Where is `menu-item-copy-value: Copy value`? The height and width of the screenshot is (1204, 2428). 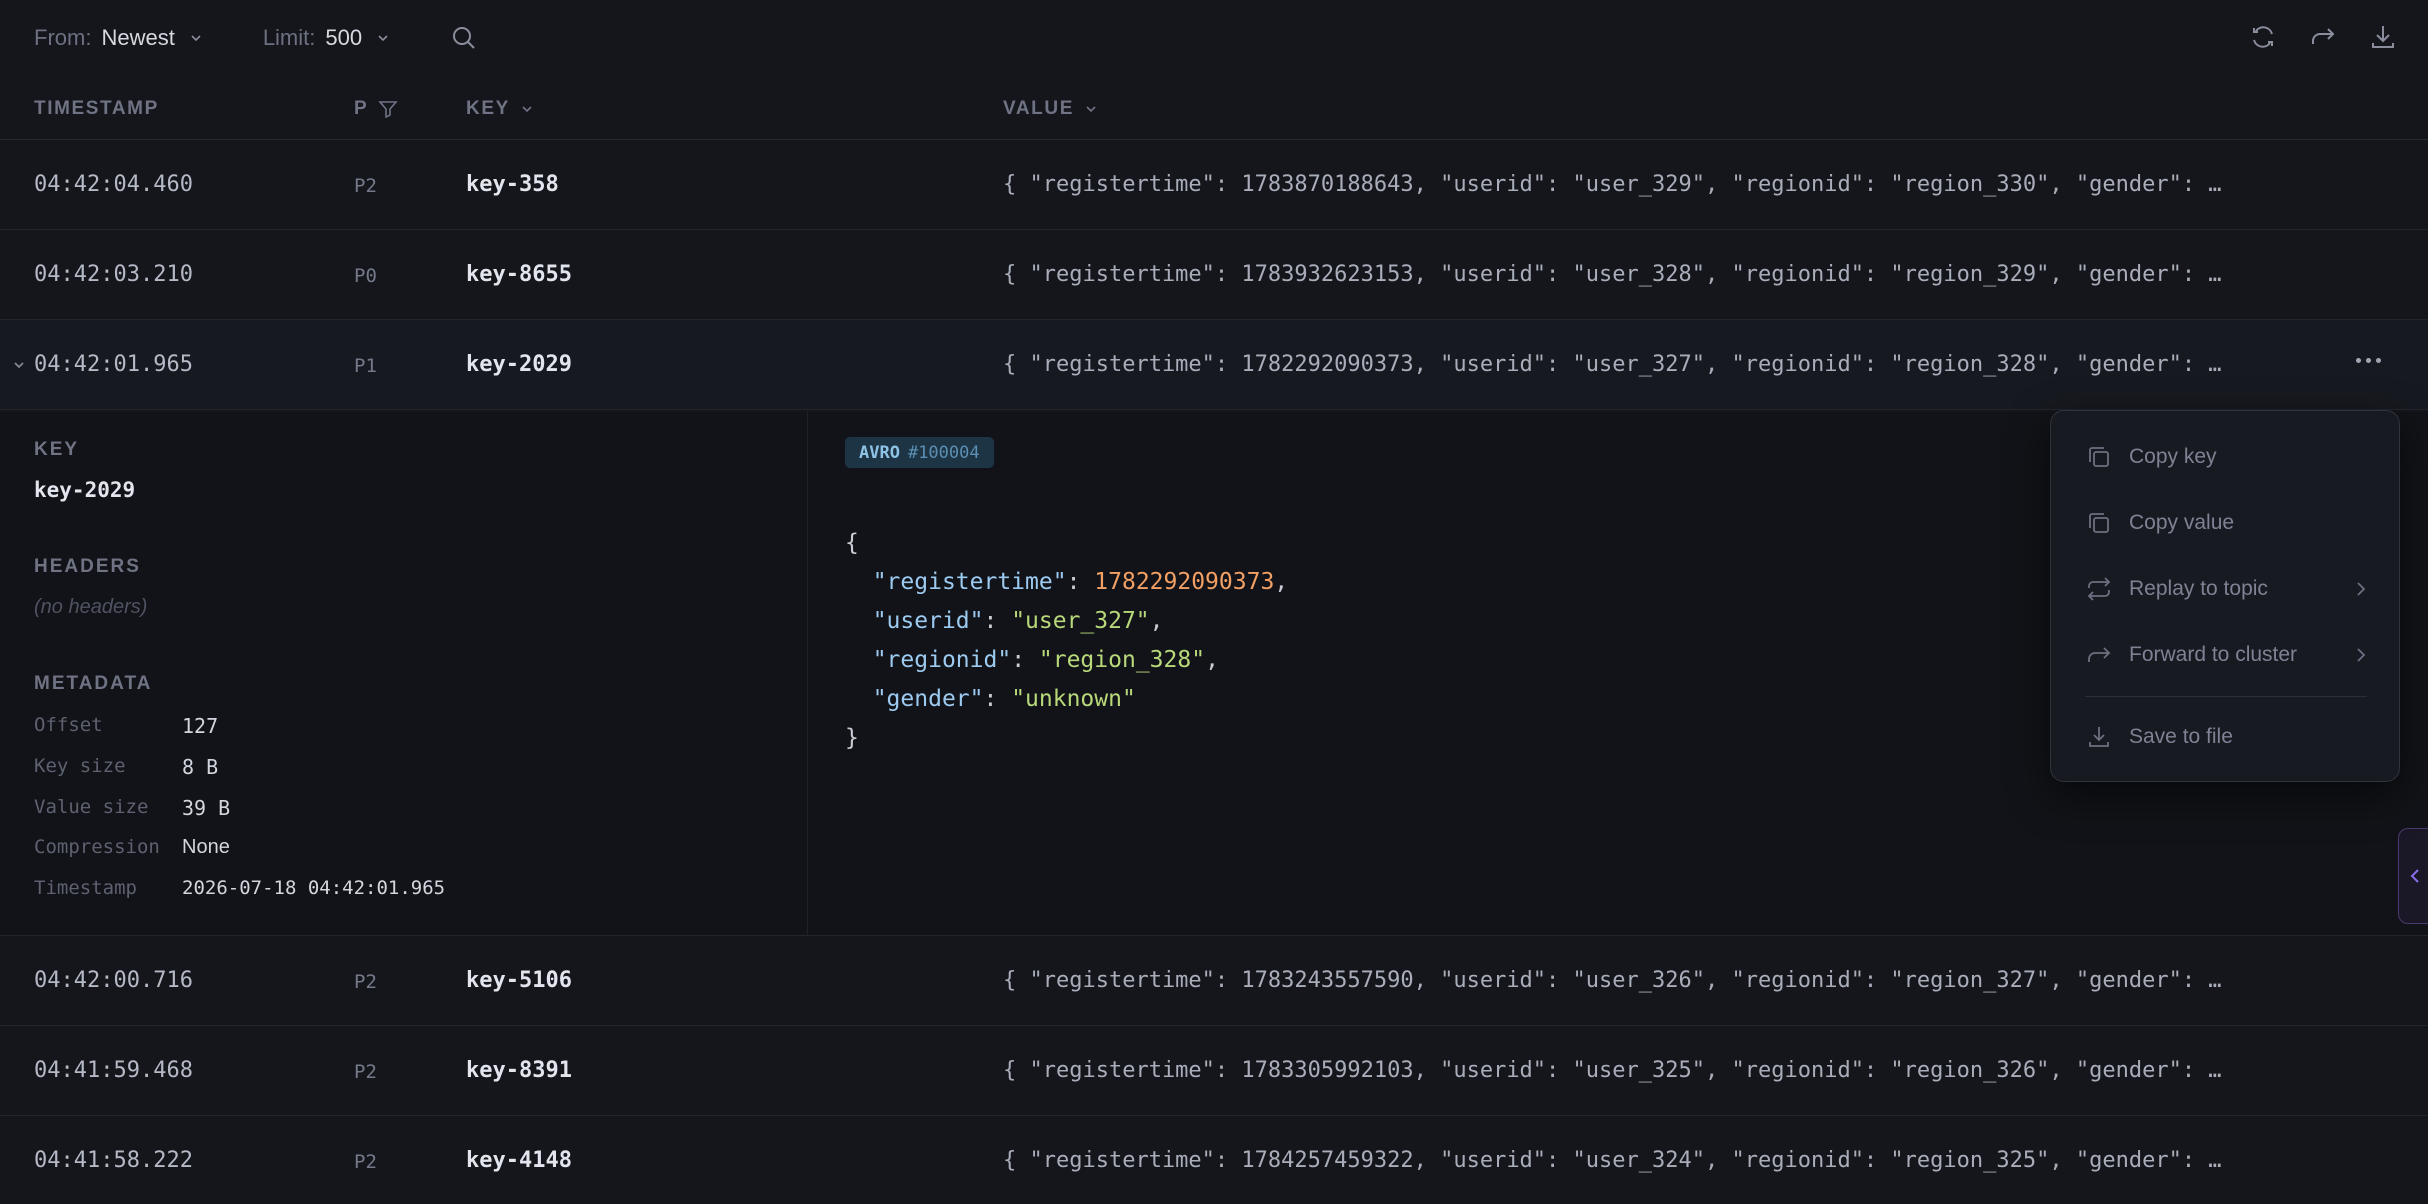 menu-item-copy-value: Copy value is located at coordinates (2226, 523).